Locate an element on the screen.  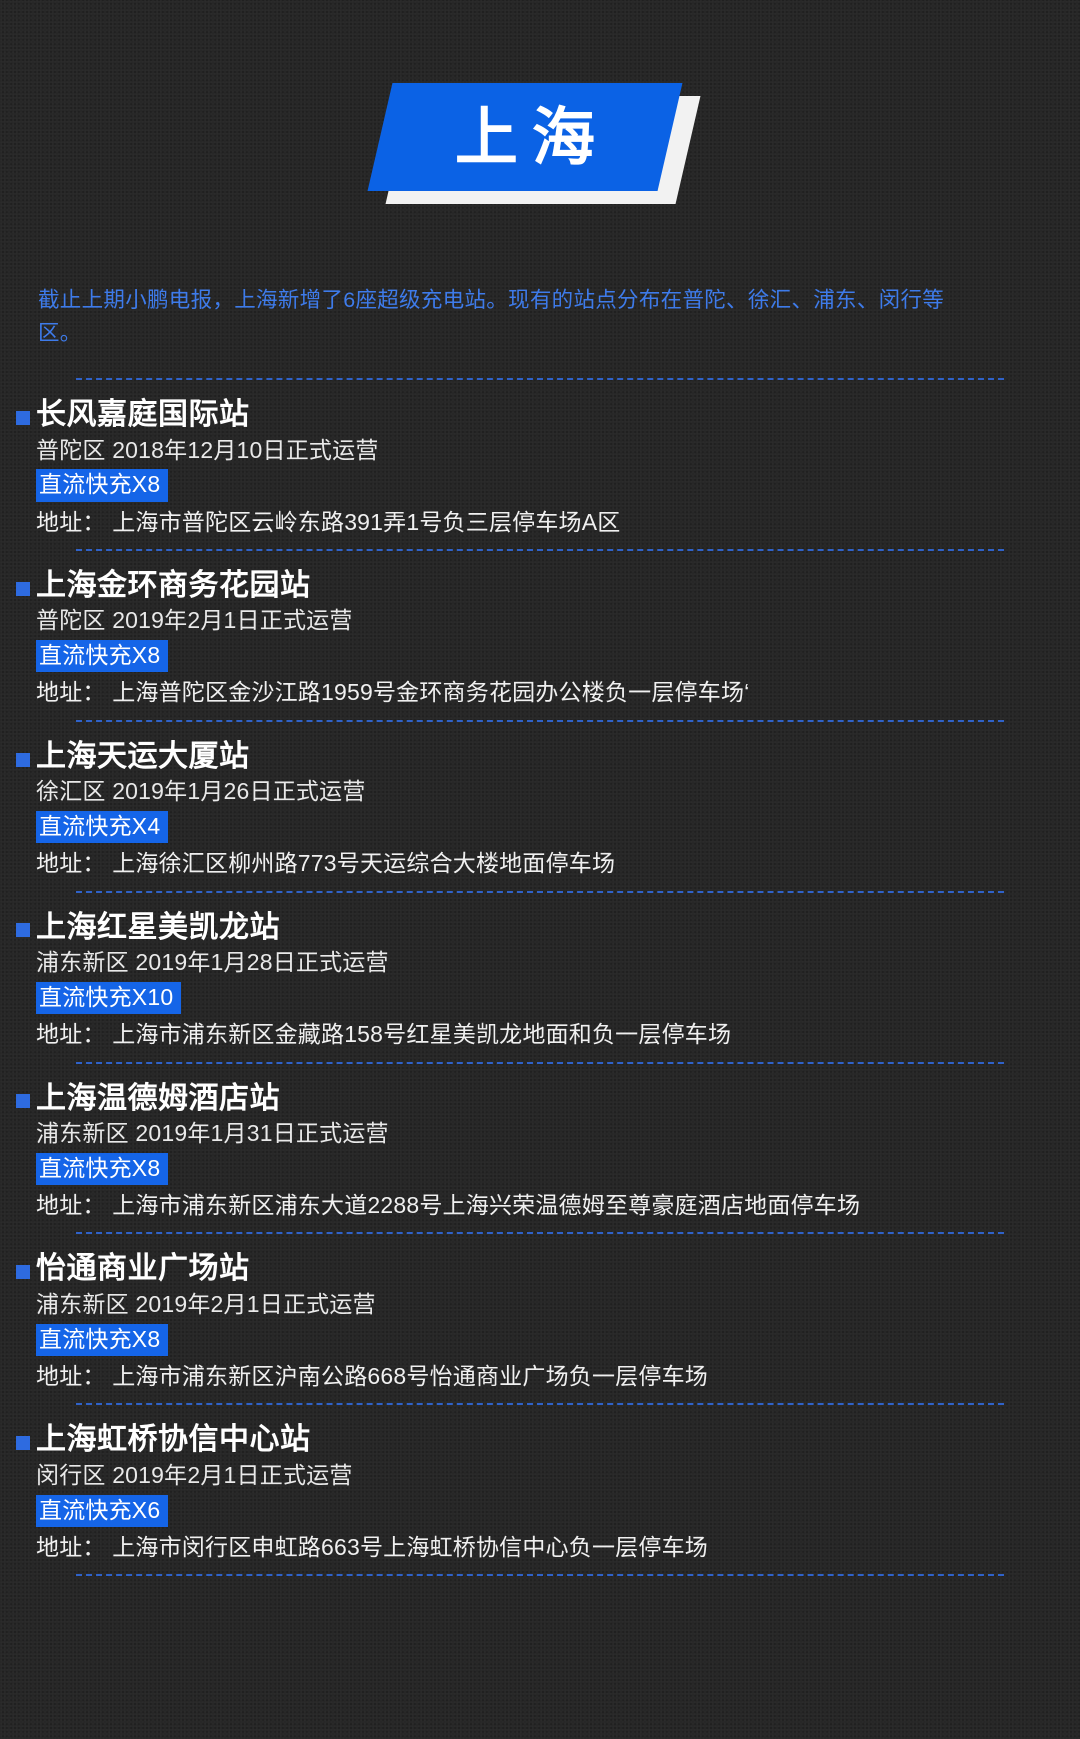
station-title-row: 上海虹桥协信中心站 is located at coordinates (540, 1440).